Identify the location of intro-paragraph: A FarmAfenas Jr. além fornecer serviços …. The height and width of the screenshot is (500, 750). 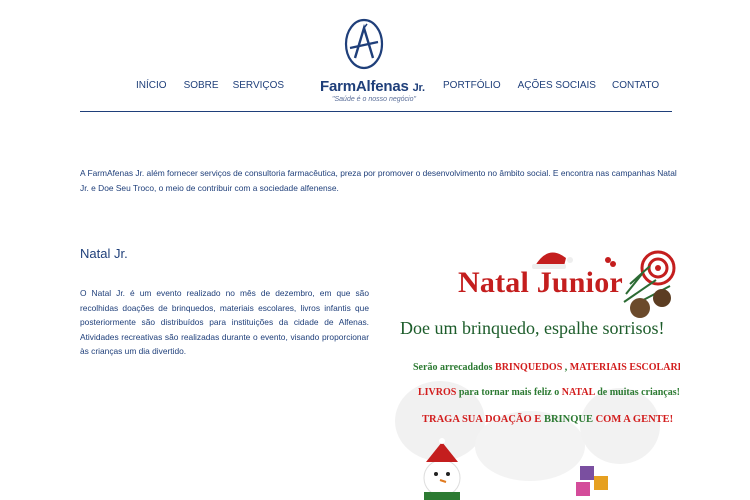
(378, 180).